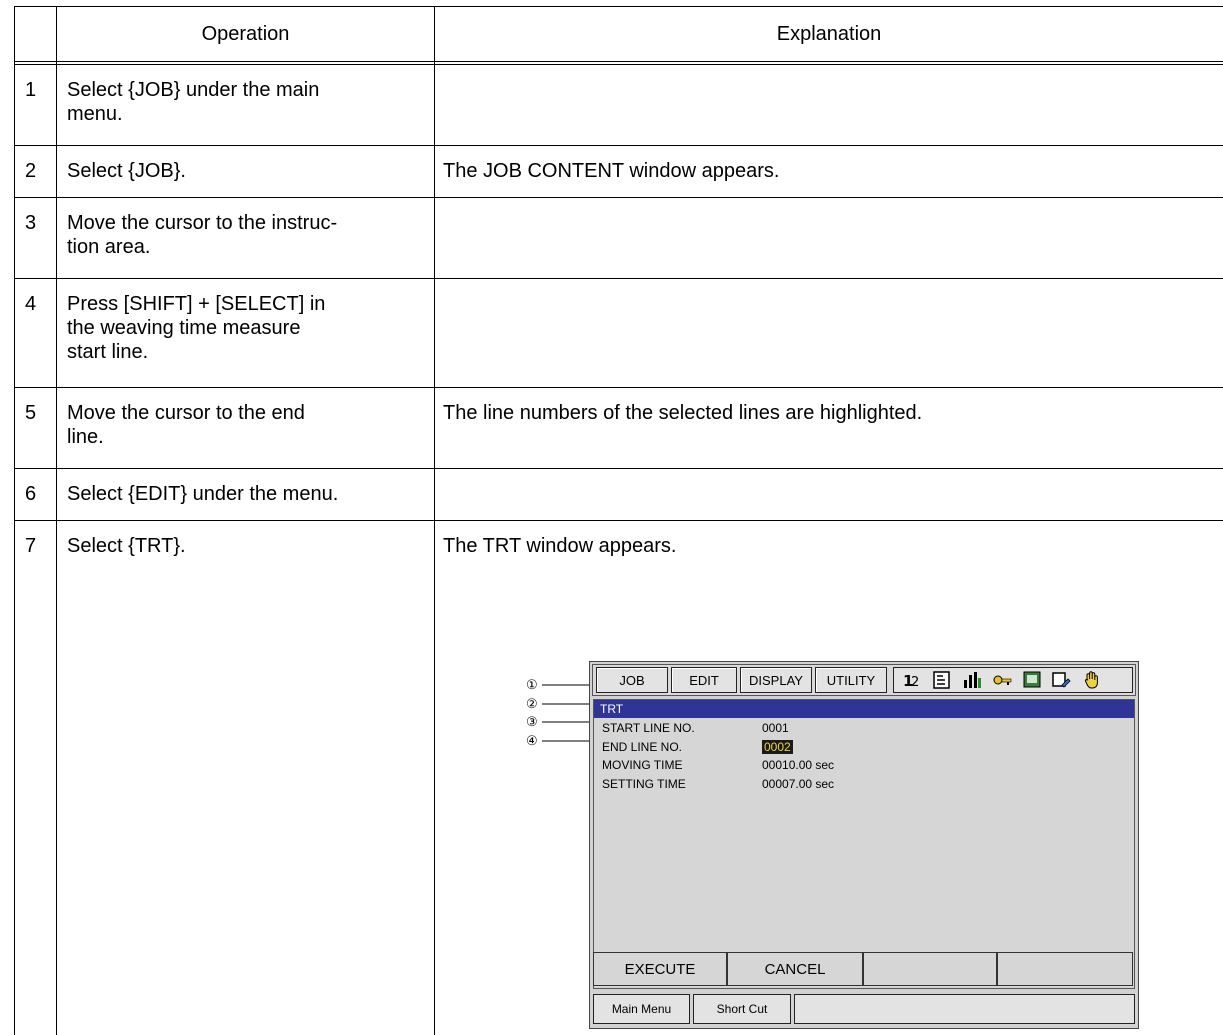 The image size is (1223, 1035). What do you see at coordinates (1091, 680) in the screenshot?
I see `hand-icon` at bounding box center [1091, 680].